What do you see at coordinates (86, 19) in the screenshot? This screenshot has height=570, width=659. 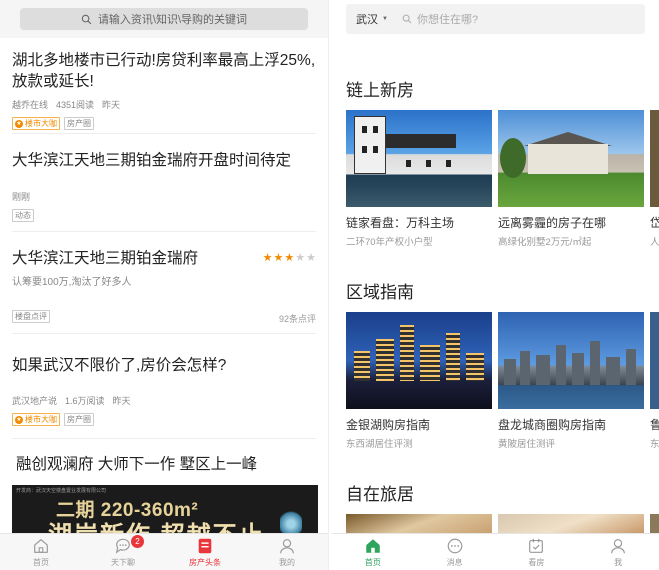 I see `search-icon` at bounding box center [86, 19].